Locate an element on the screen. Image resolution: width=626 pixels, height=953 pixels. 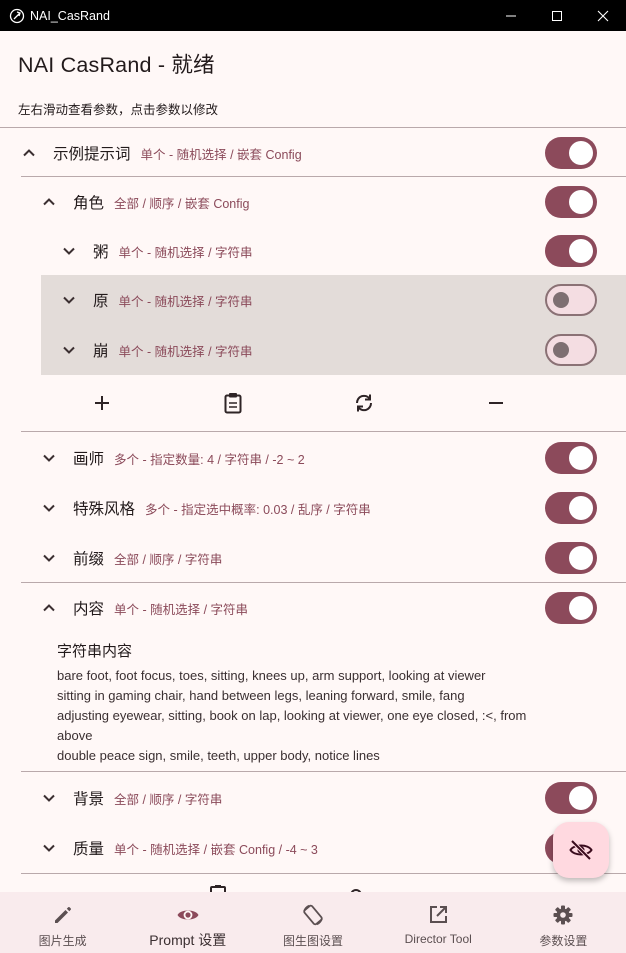
sync-icon is located at coordinates (364, 403).